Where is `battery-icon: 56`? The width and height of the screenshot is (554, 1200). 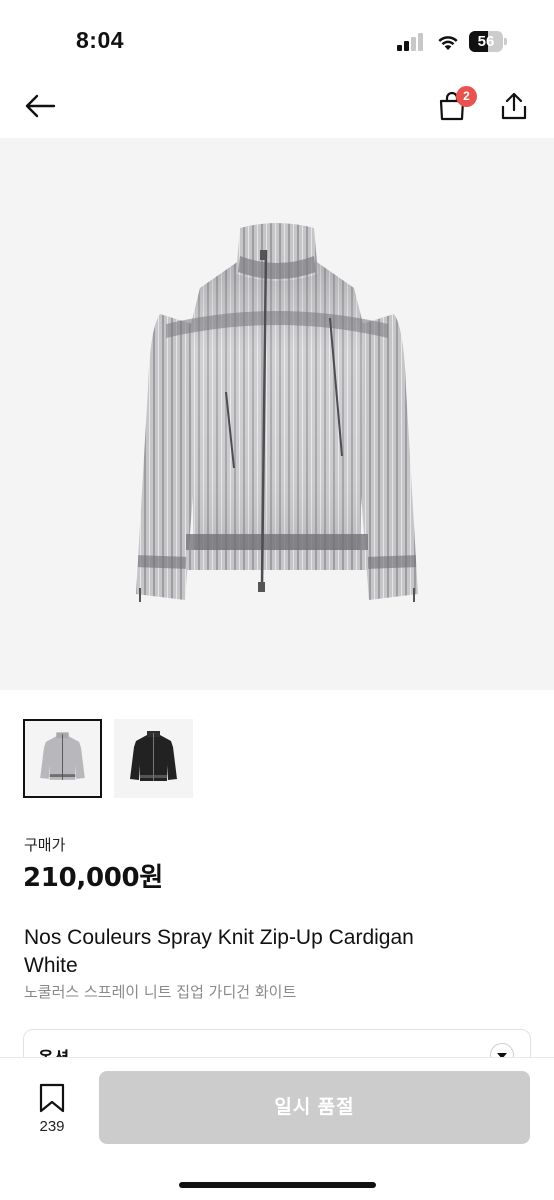
battery-icon: 56 is located at coordinates (488, 41).